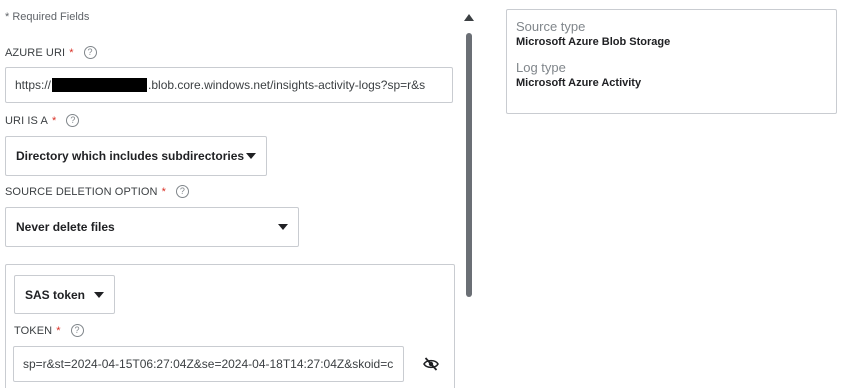 This screenshot has width=842, height=388. I want to click on token-label-row: TOKEN * ?, so click(49, 330).